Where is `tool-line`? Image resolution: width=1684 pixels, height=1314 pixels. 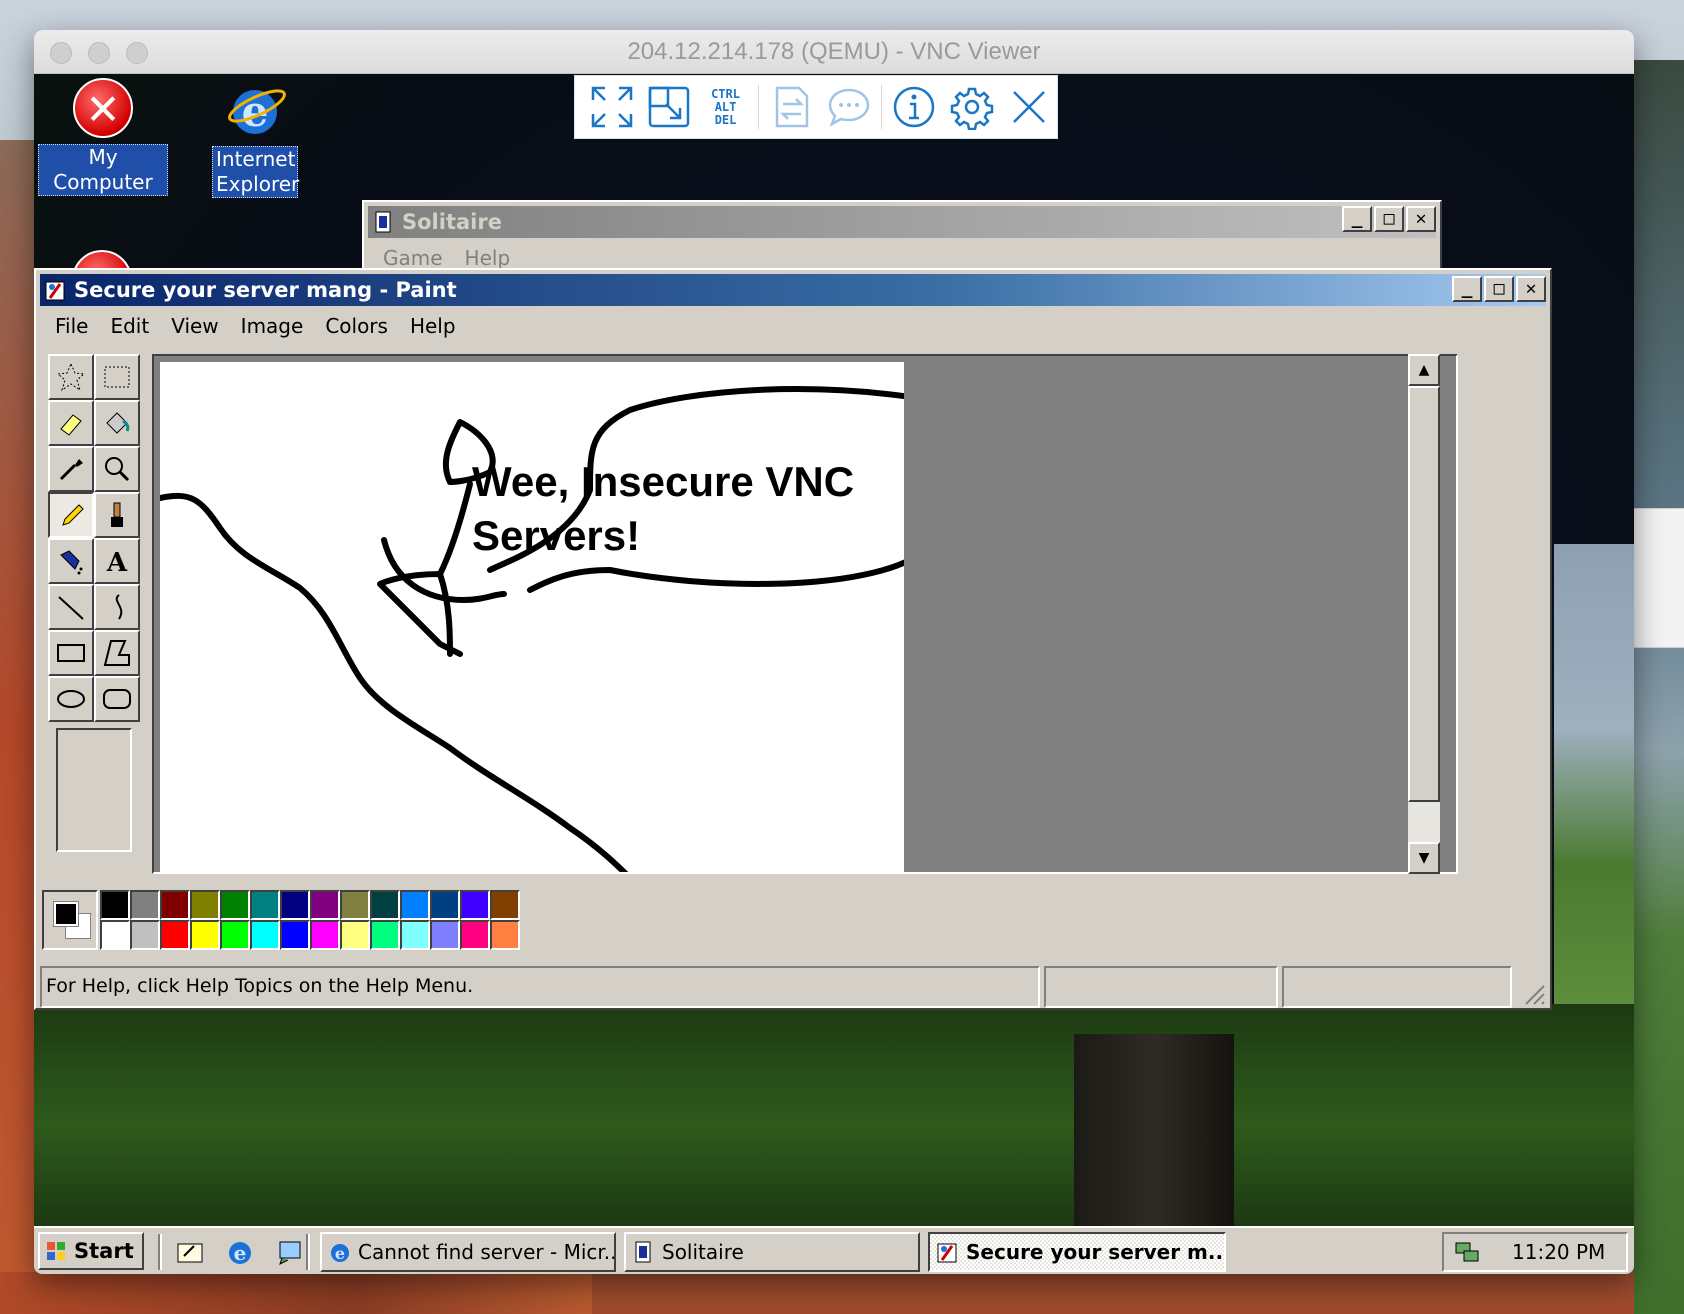 tool-line is located at coordinates (71, 607).